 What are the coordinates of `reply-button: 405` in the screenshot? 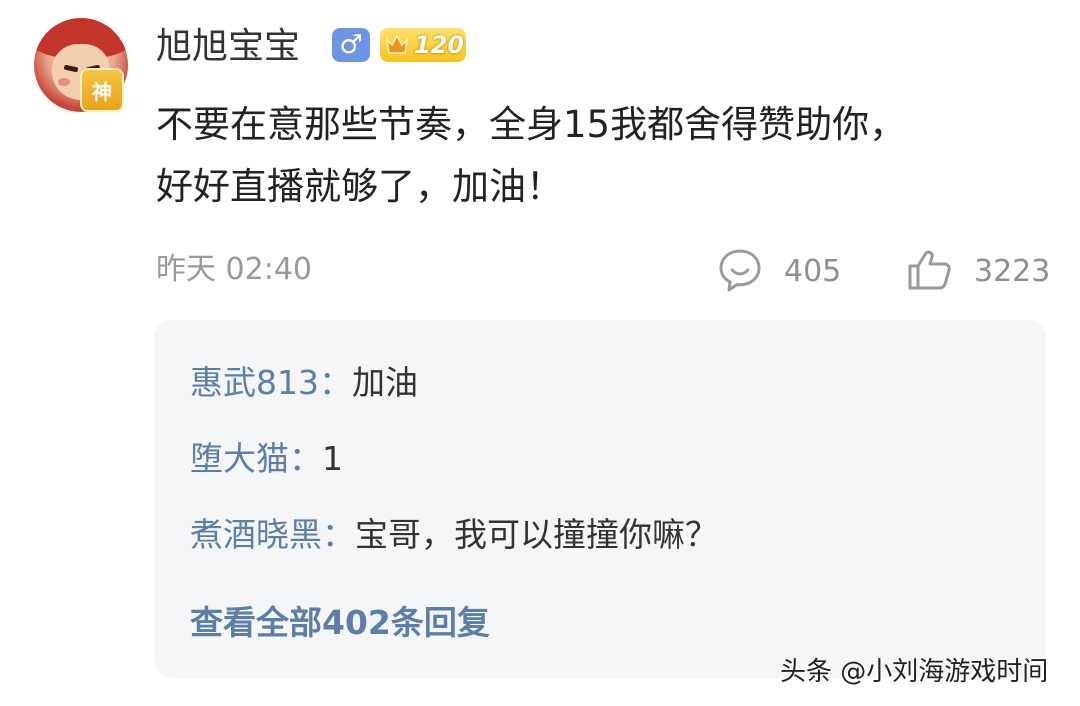 It's located at (778, 272).